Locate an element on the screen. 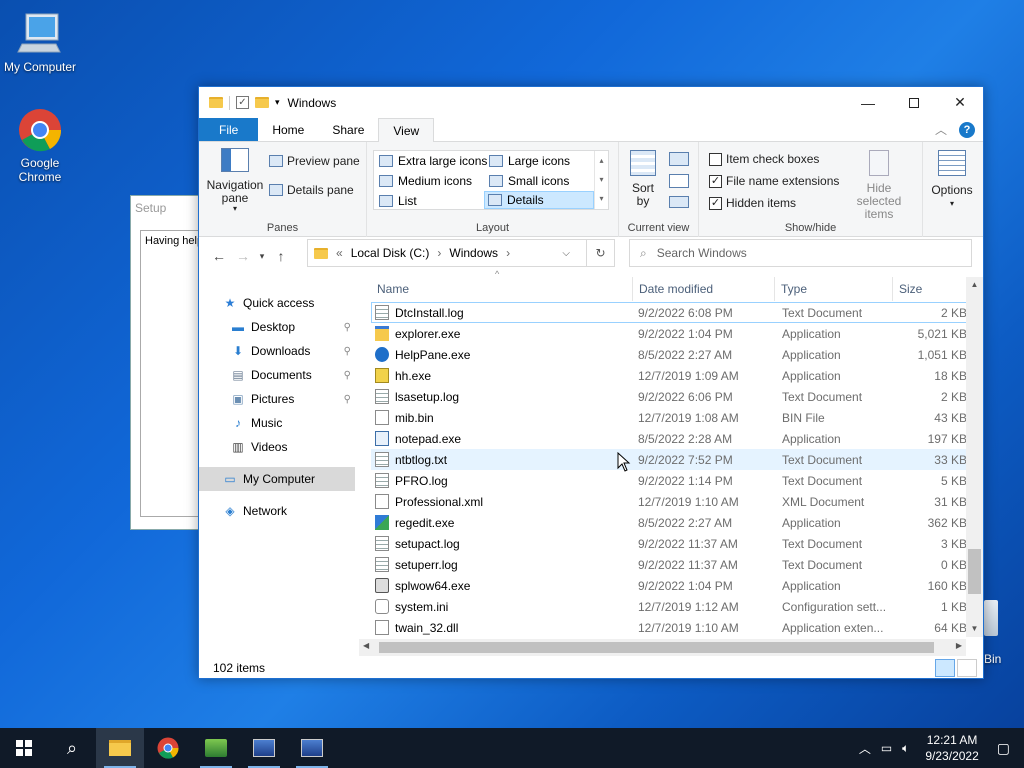 Image resolution: width=1024 pixels, height=768 pixels. tab-view: View is located at coordinates (406, 130).